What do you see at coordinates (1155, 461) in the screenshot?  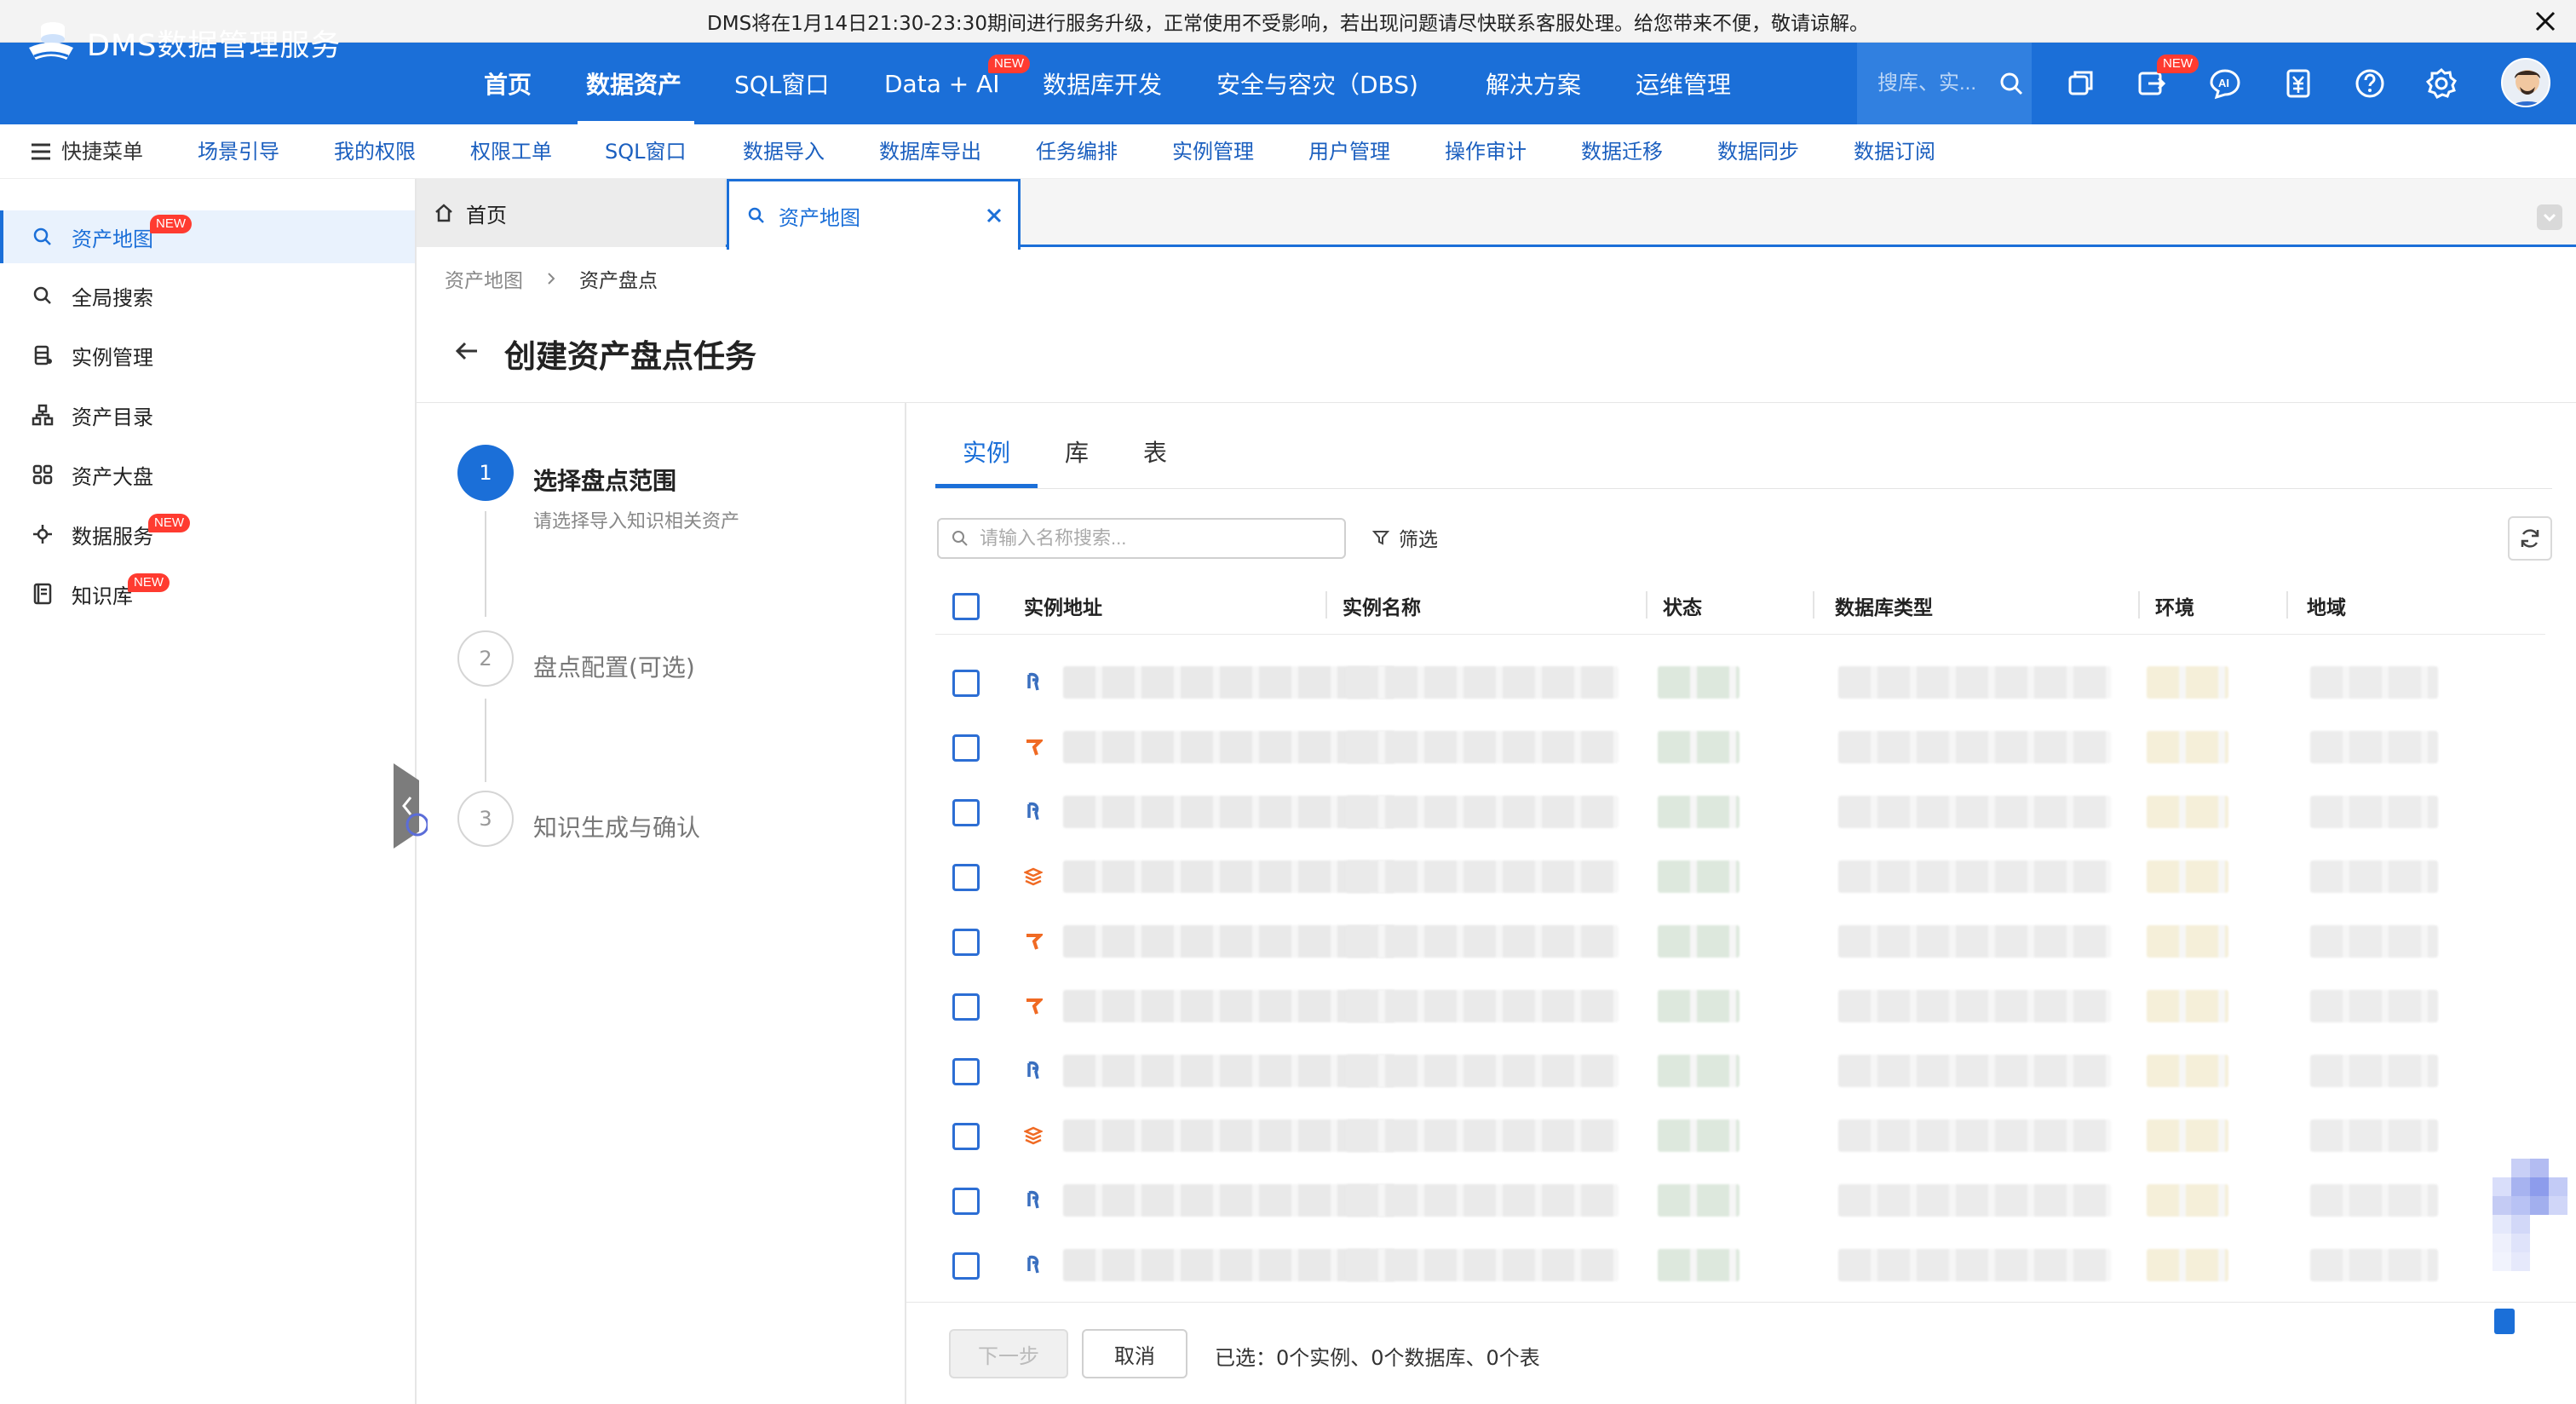 I see `tab-tables: 表` at bounding box center [1155, 461].